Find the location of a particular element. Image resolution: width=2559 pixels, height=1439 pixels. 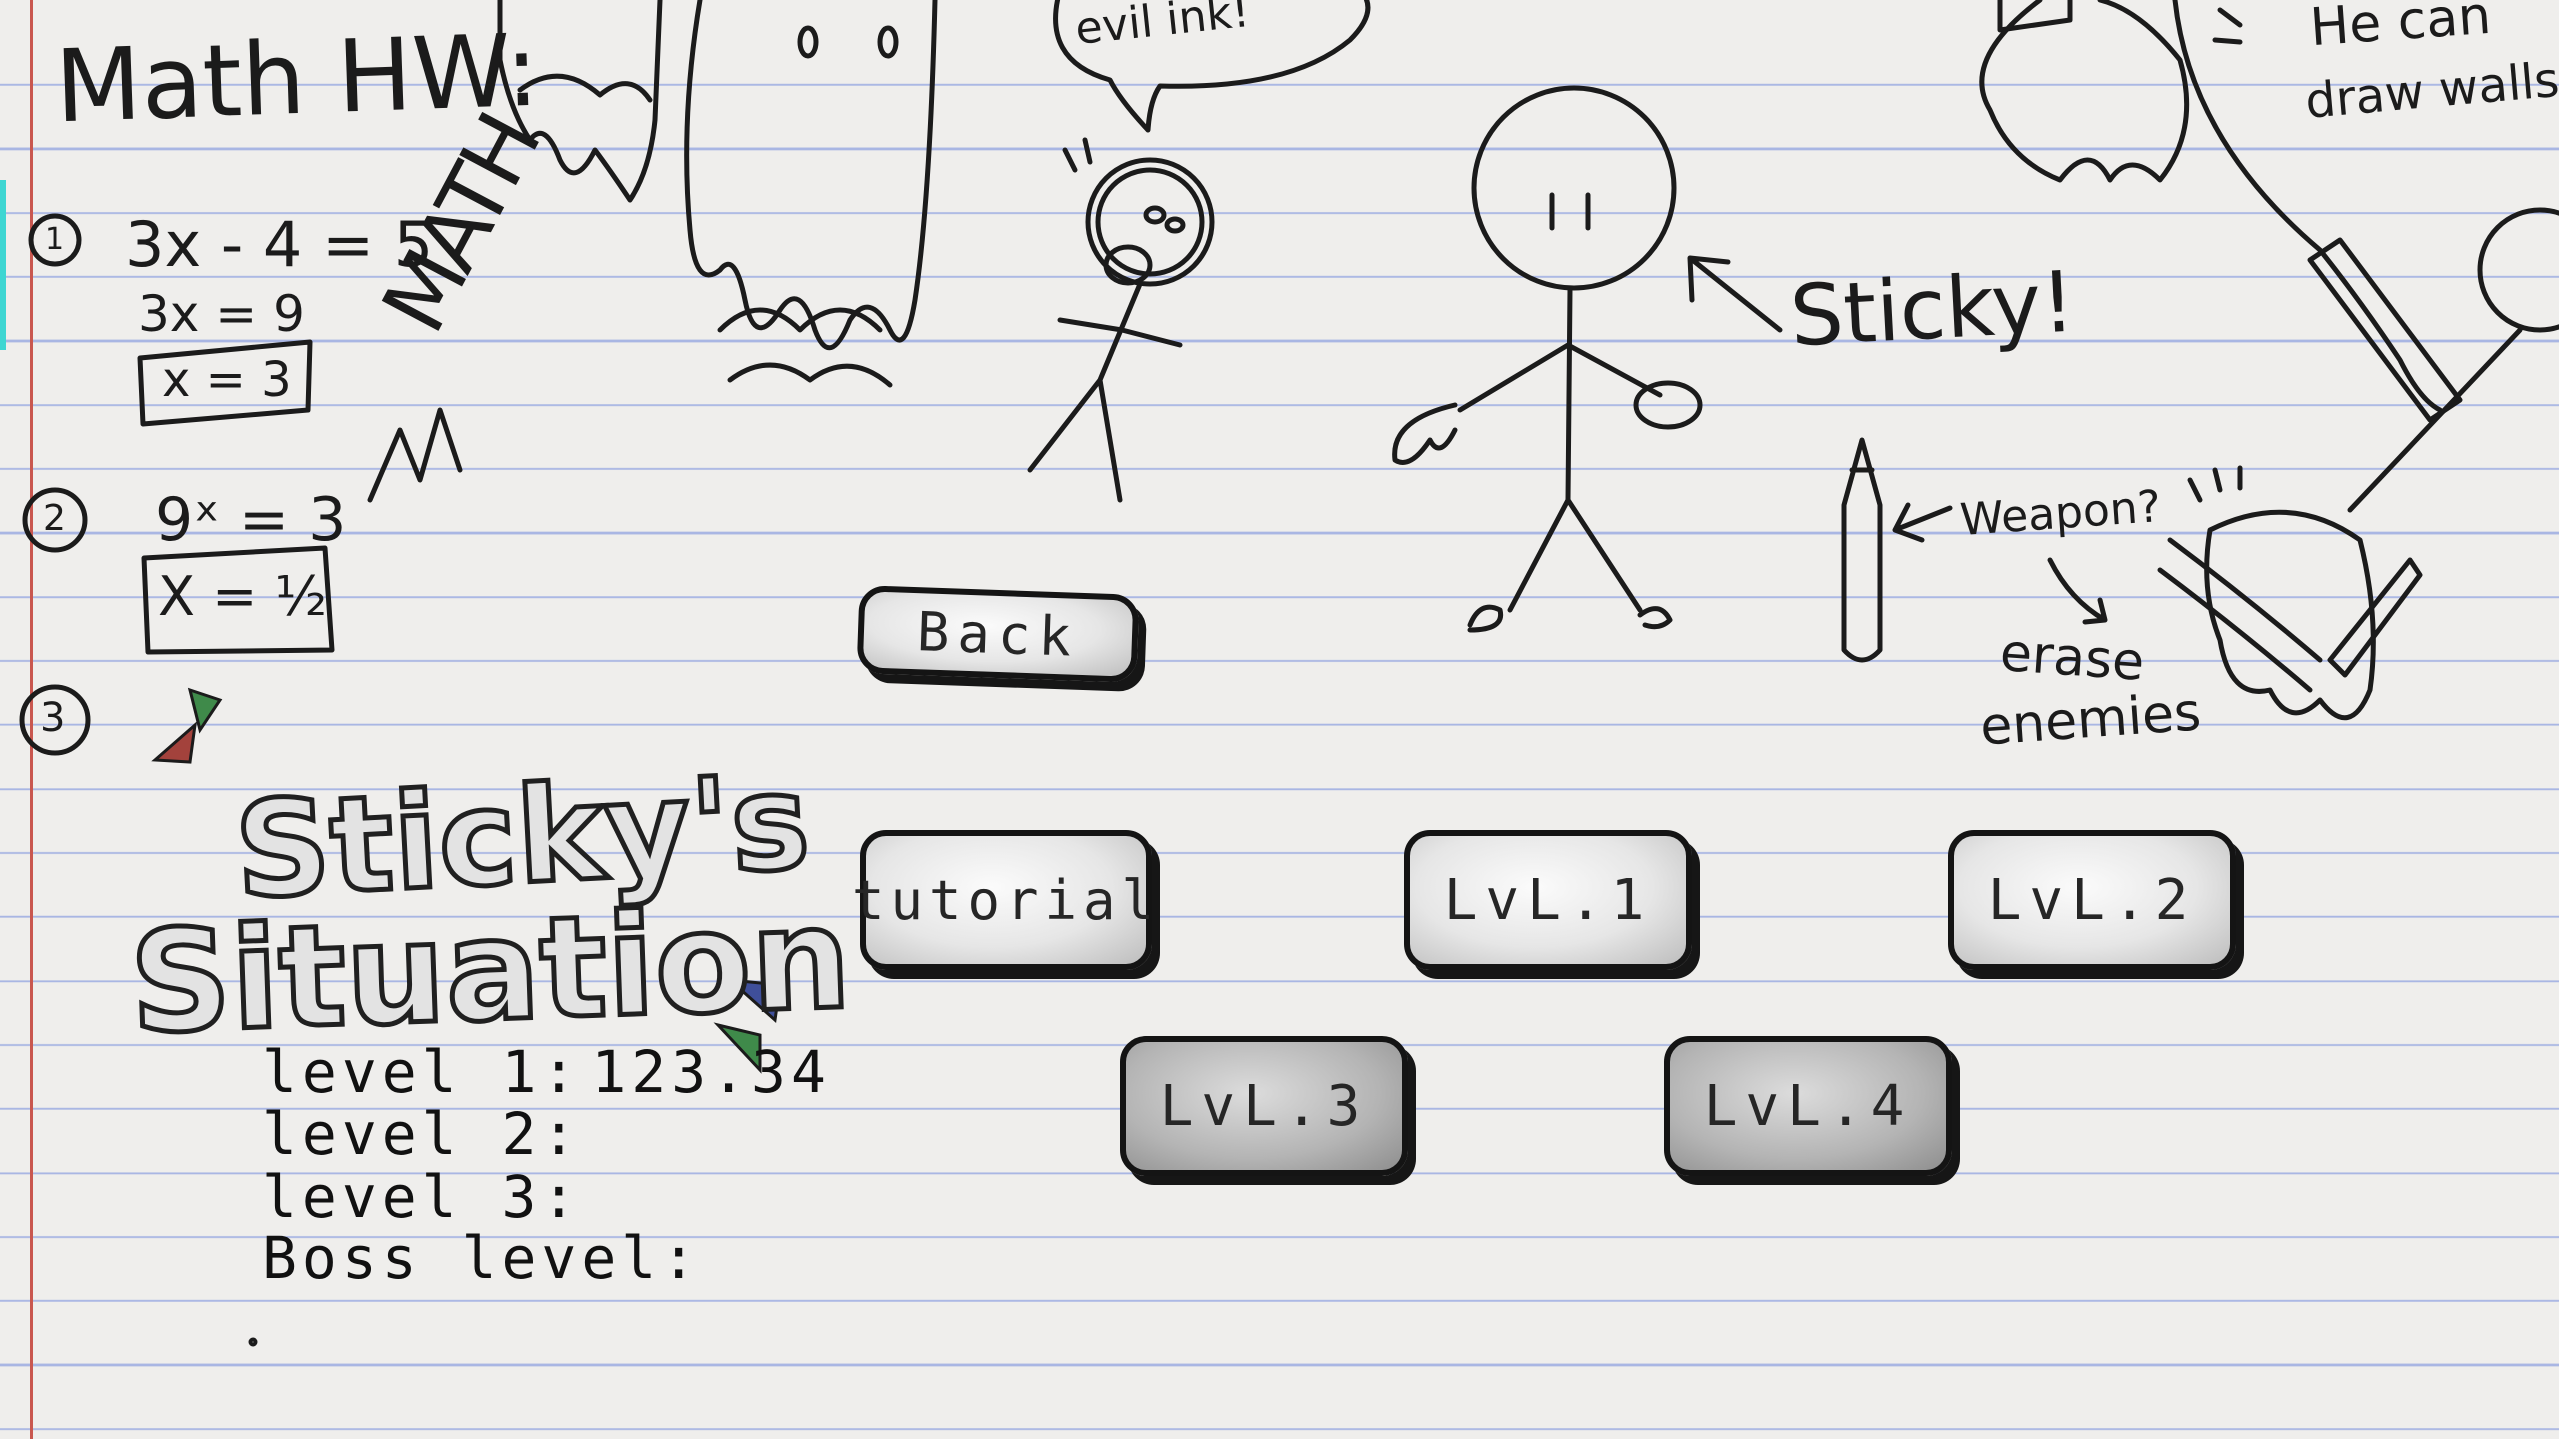

drawing-pencil-icon is located at coordinates (2385, 330).